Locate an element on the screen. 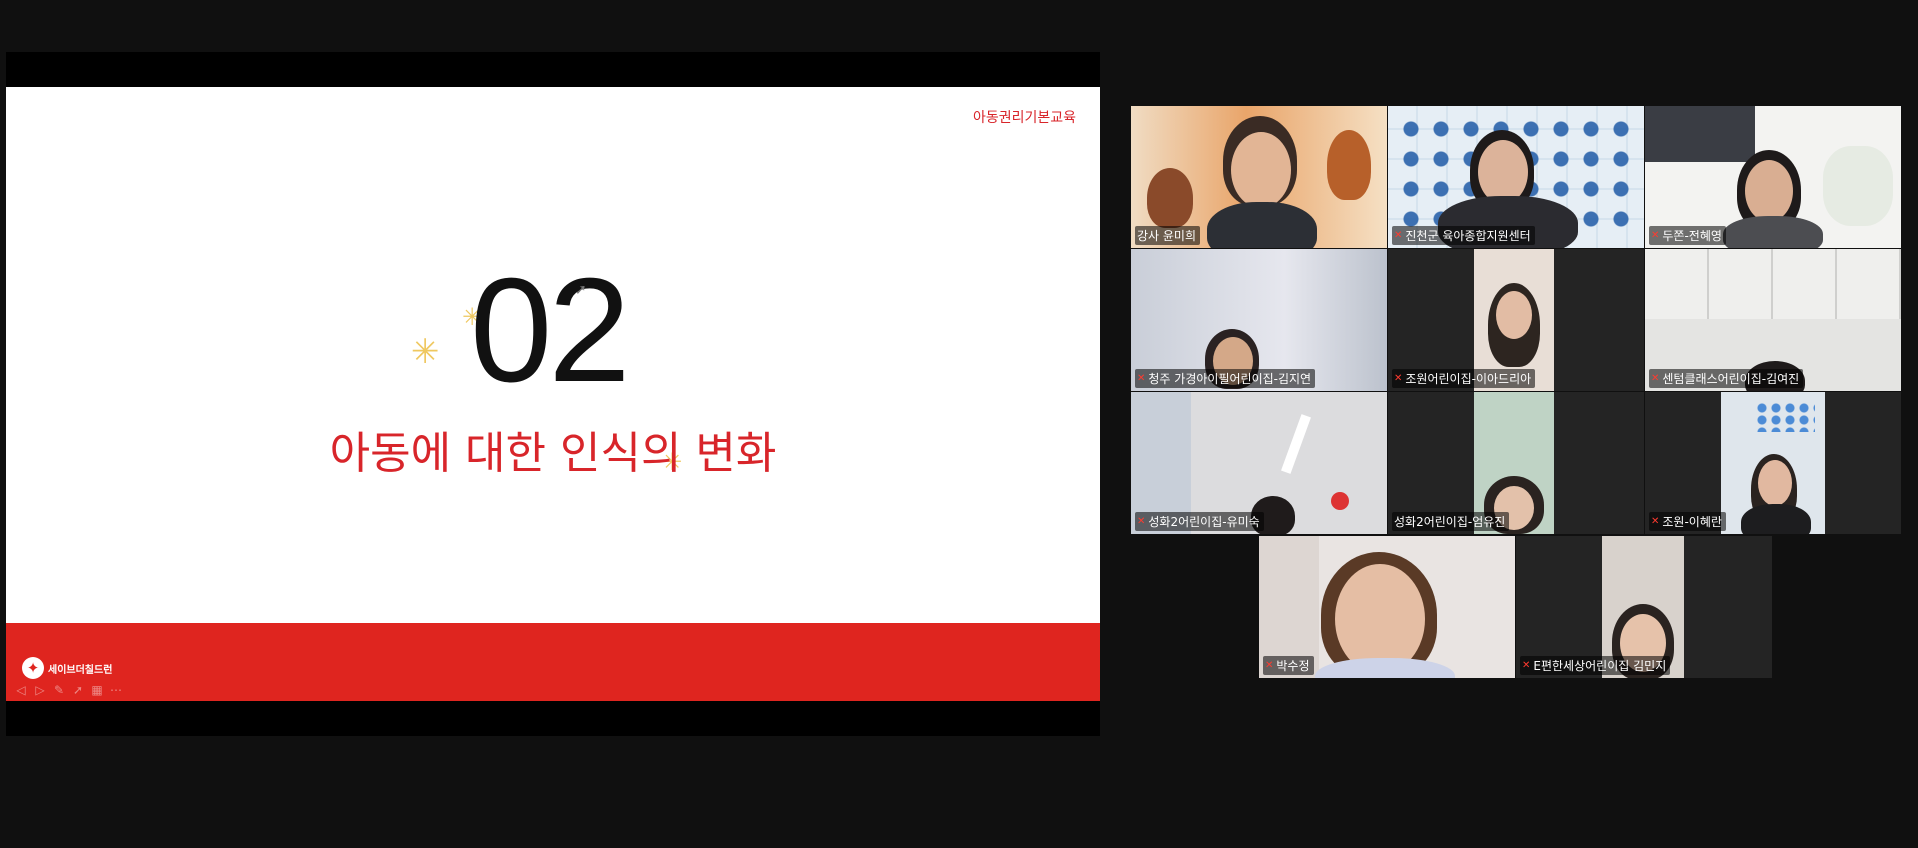 This screenshot has width=1918, height=848. video-tile: ✕ 조원-이혜란 is located at coordinates (1773, 463).